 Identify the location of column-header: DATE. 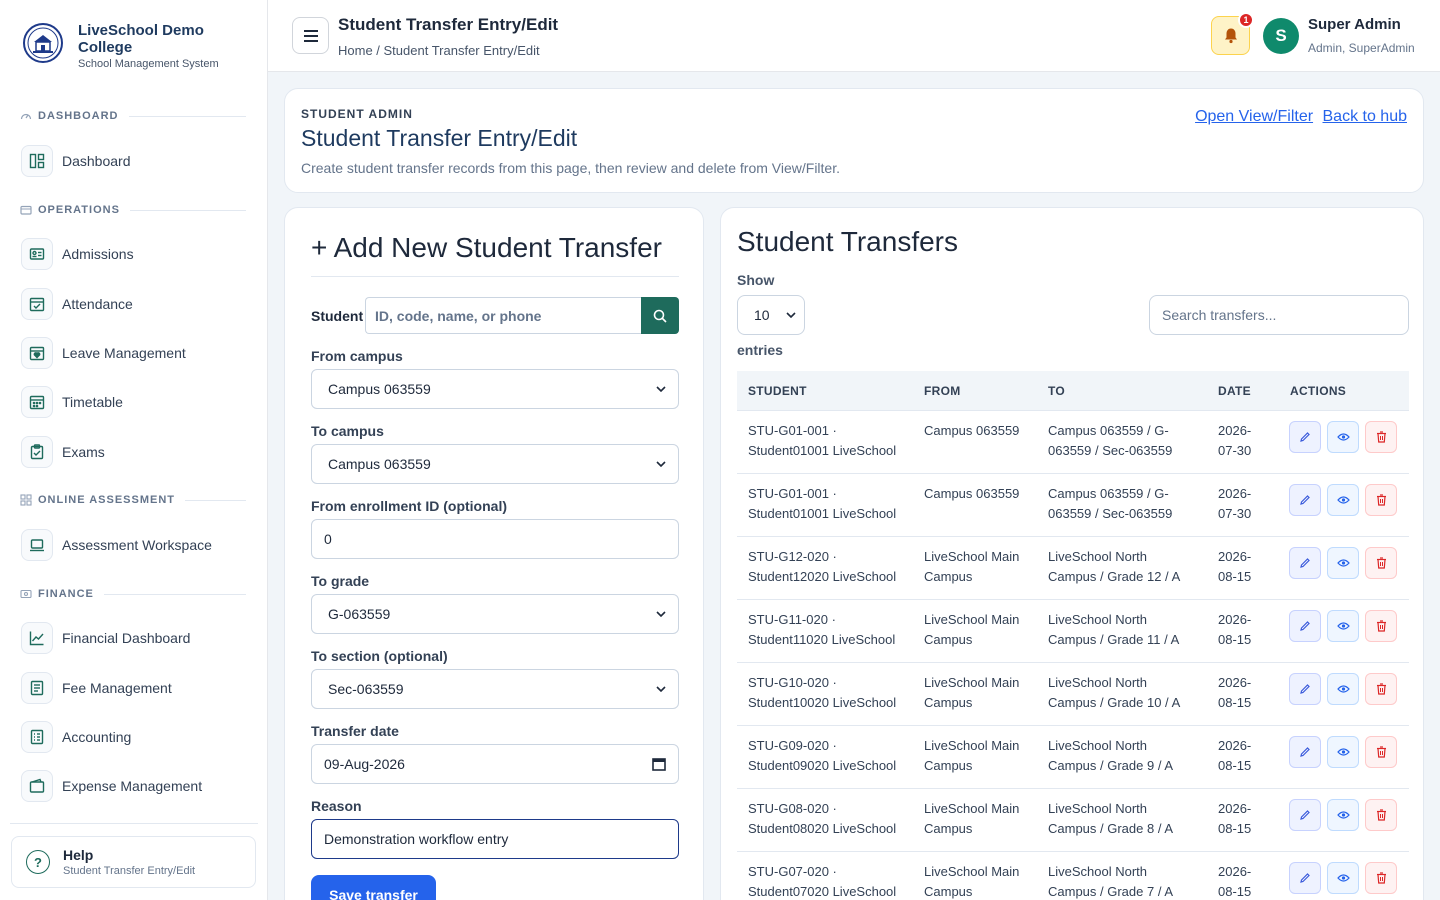
(1234, 391).